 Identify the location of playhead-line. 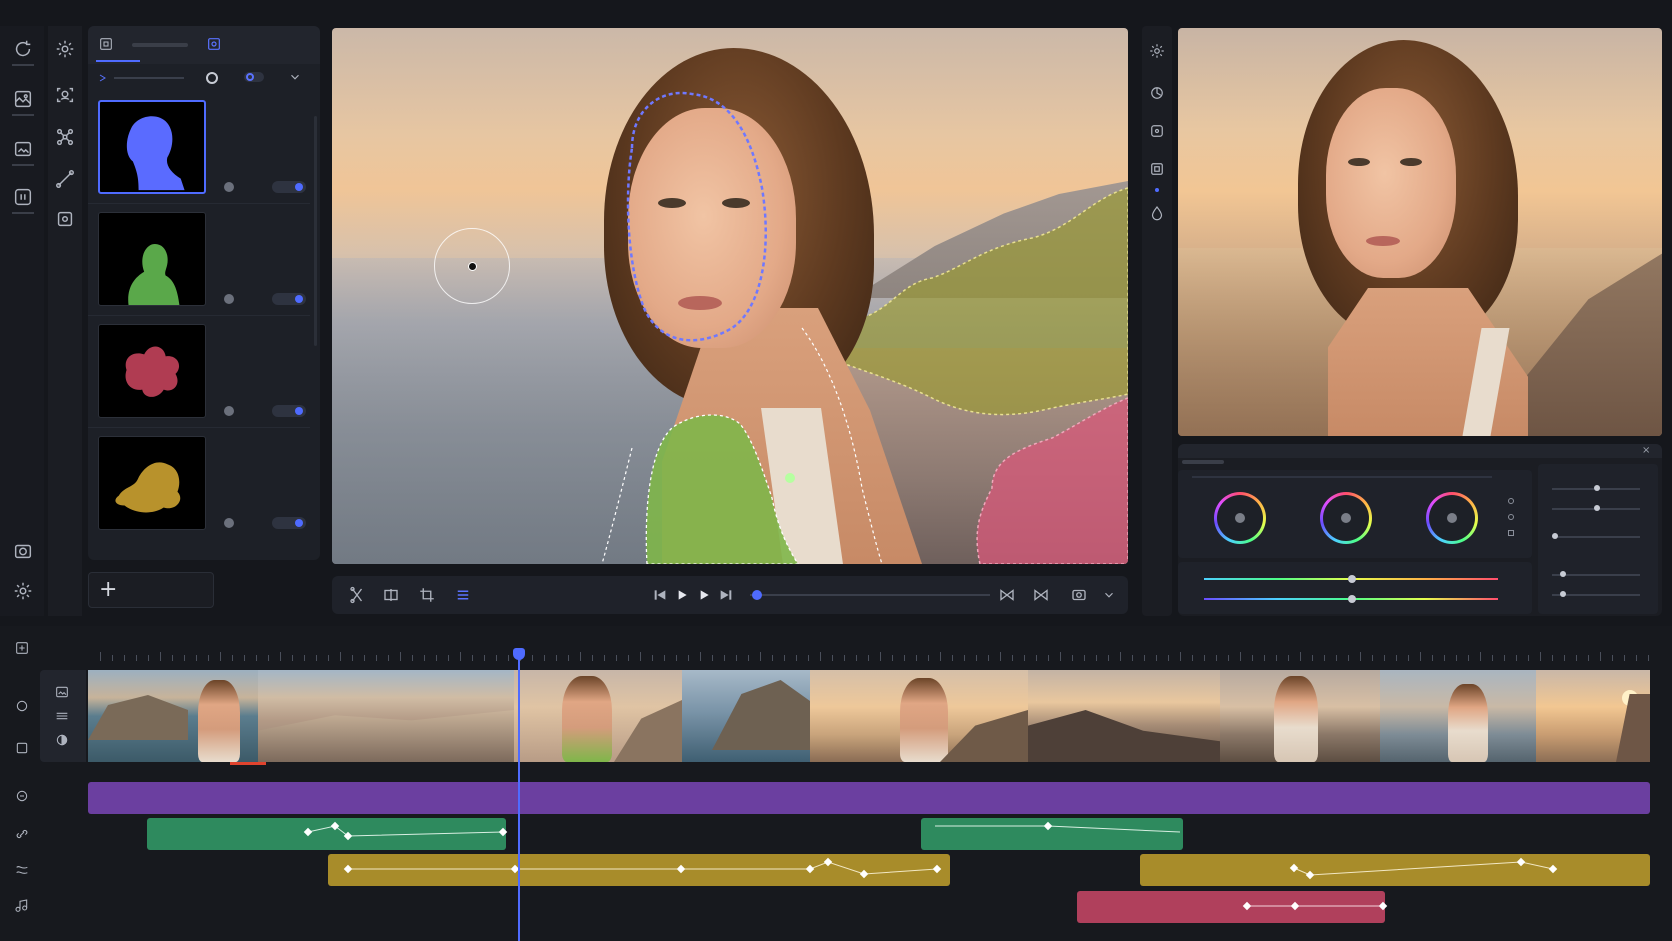
(519, 798).